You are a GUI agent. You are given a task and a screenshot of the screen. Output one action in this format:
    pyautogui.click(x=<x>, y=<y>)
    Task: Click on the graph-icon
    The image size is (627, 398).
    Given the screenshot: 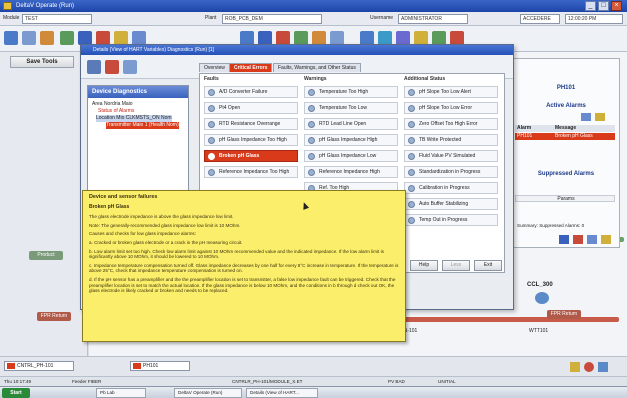 What is the action you would take?
    pyautogui.click(x=367, y=38)
    